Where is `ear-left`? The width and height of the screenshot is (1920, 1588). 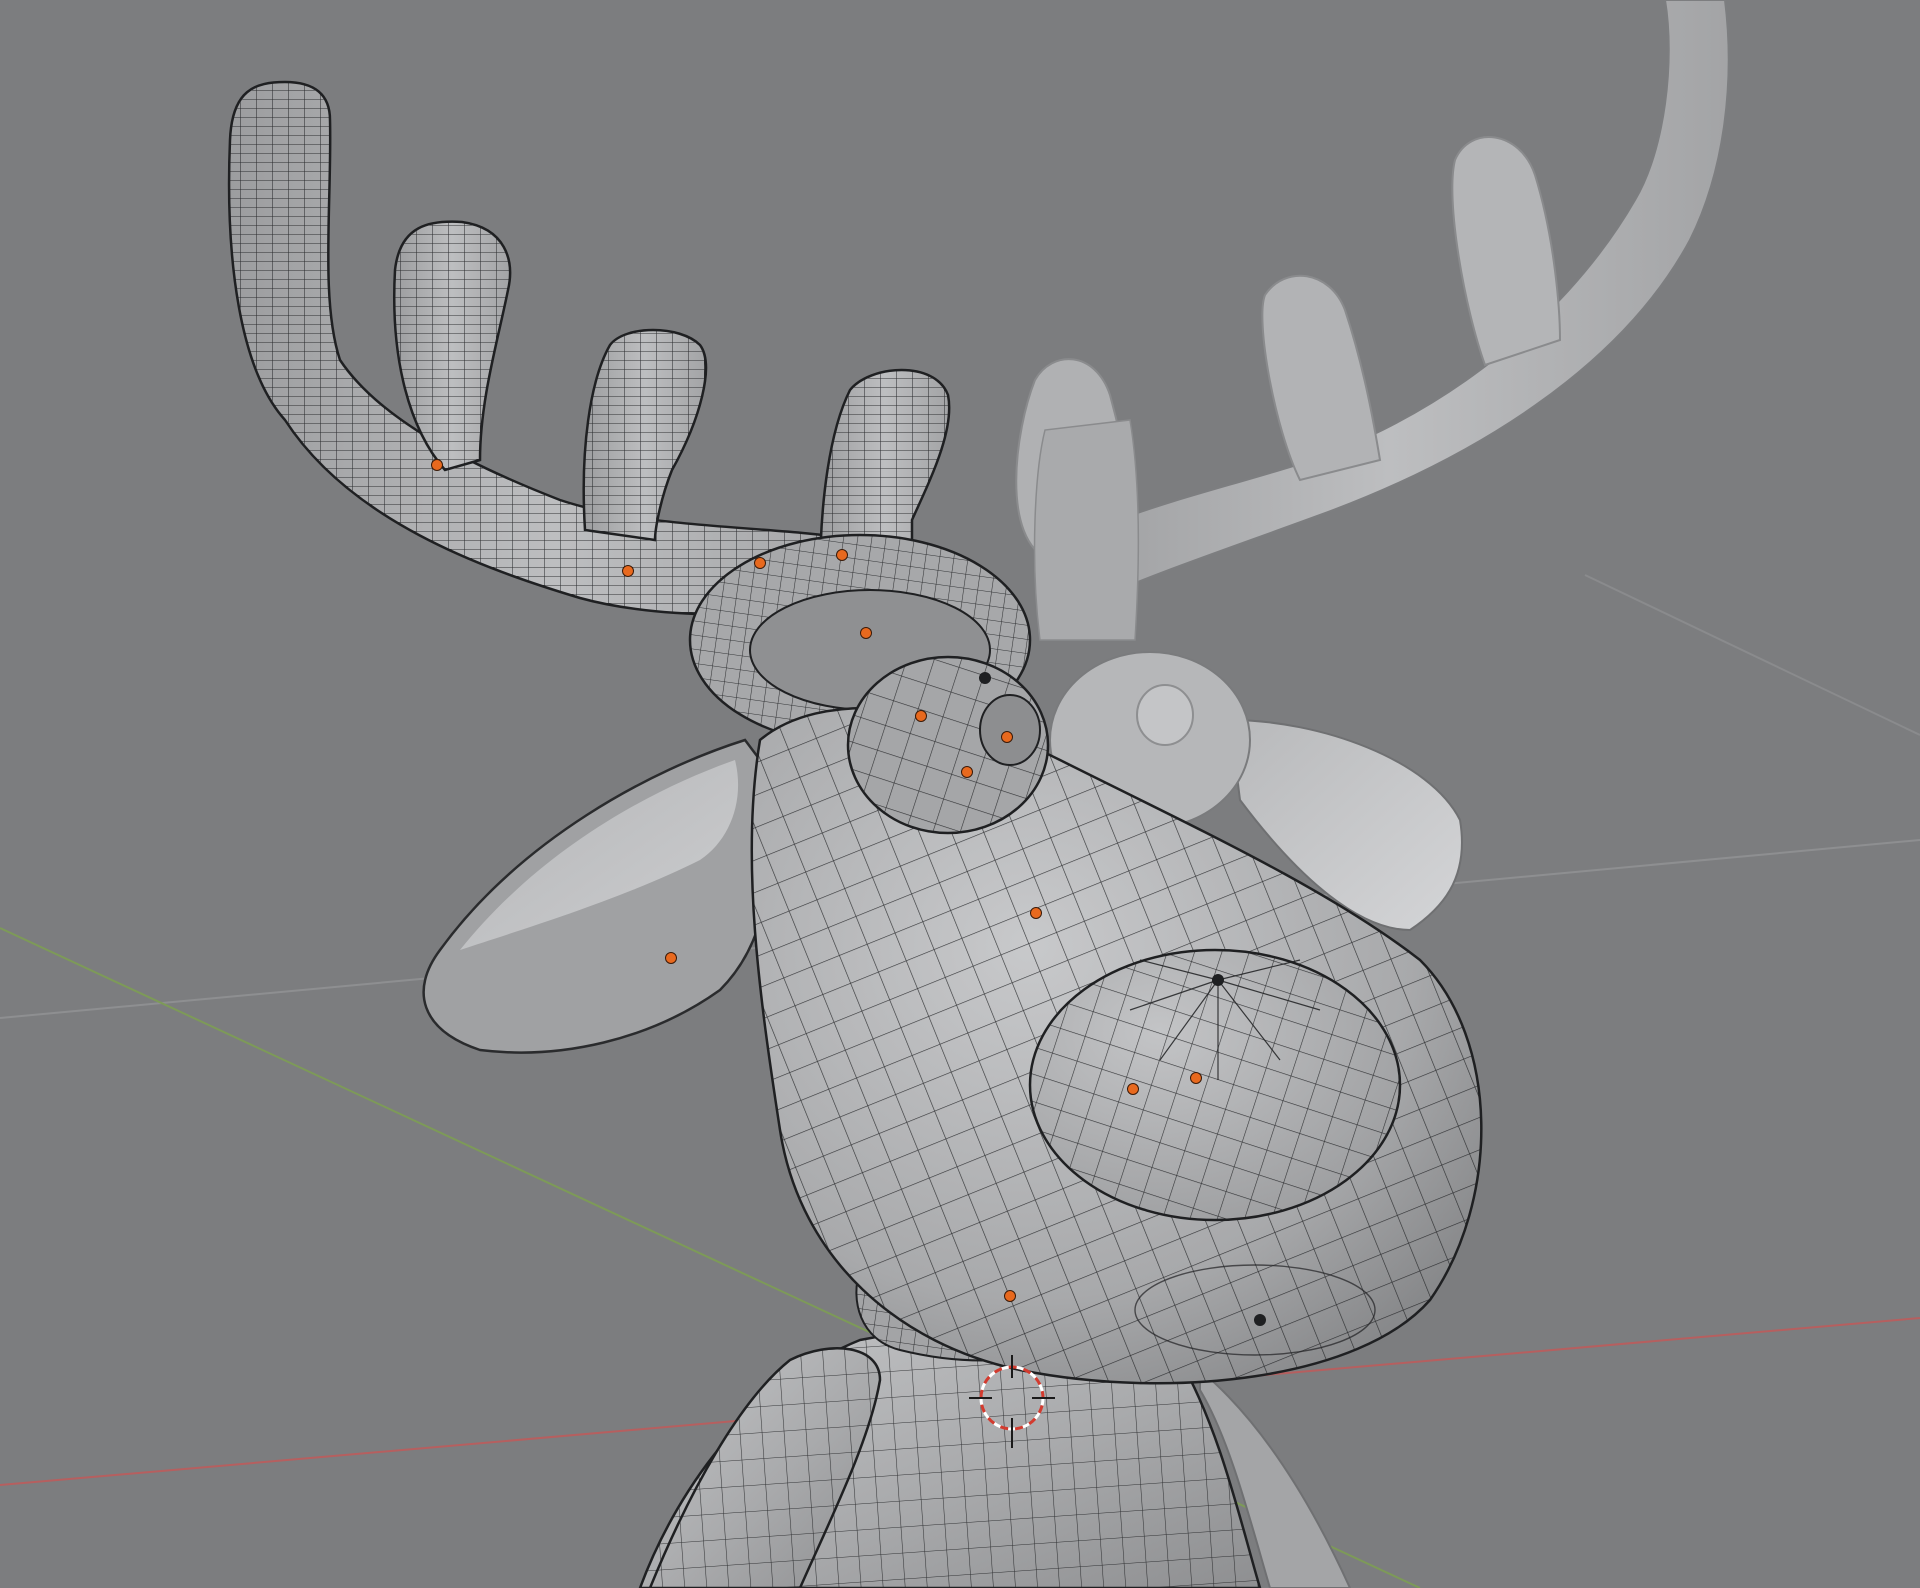 ear-left is located at coordinates (596, 896).